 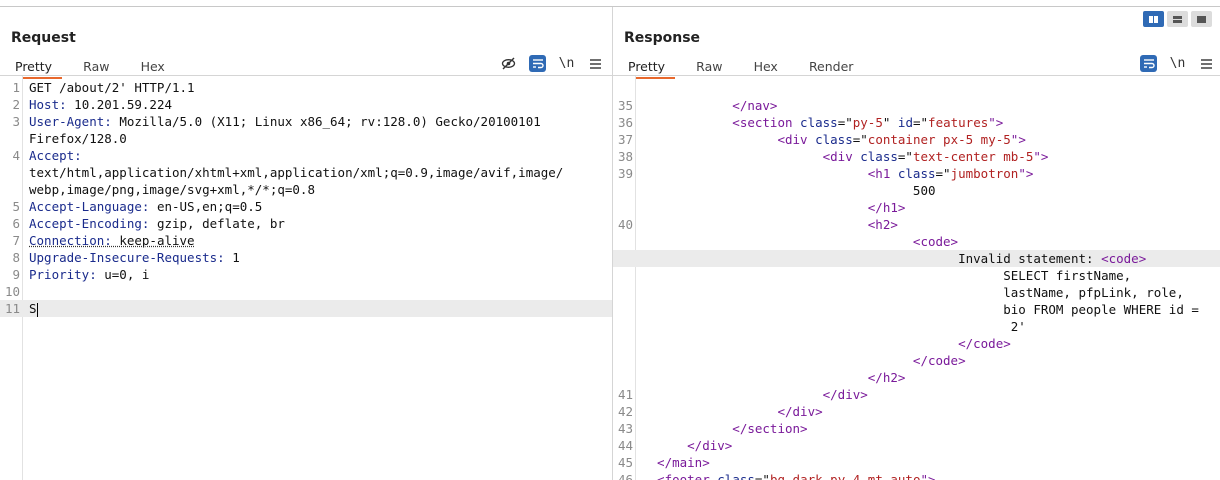 What do you see at coordinates (16, 257) in the screenshot?
I see `line-number: 8` at bounding box center [16, 257].